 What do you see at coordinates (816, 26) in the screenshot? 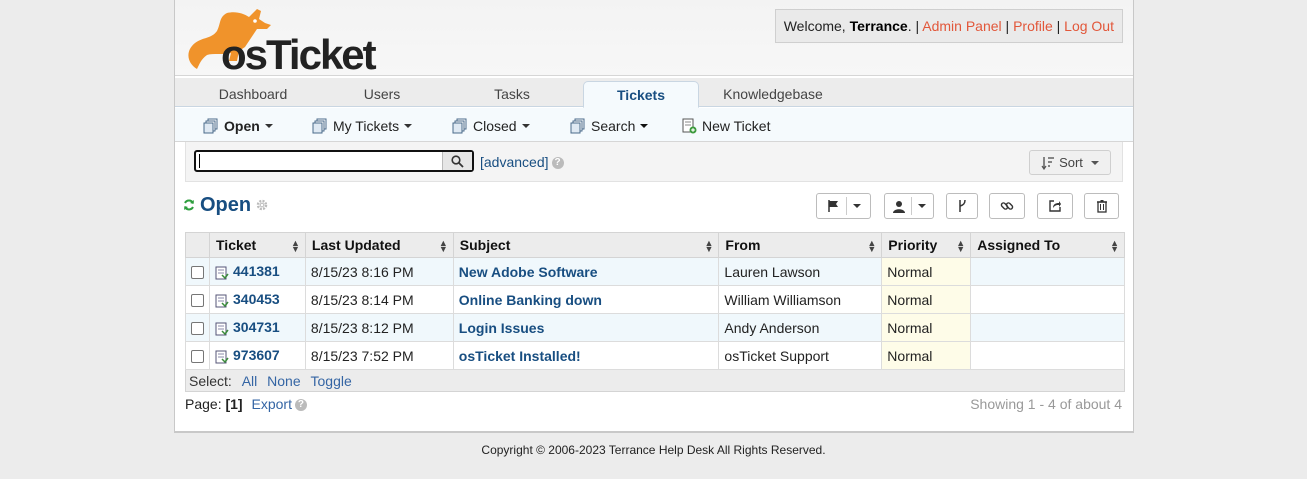
I see `welcome-prefix: Welcome,` at bounding box center [816, 26].